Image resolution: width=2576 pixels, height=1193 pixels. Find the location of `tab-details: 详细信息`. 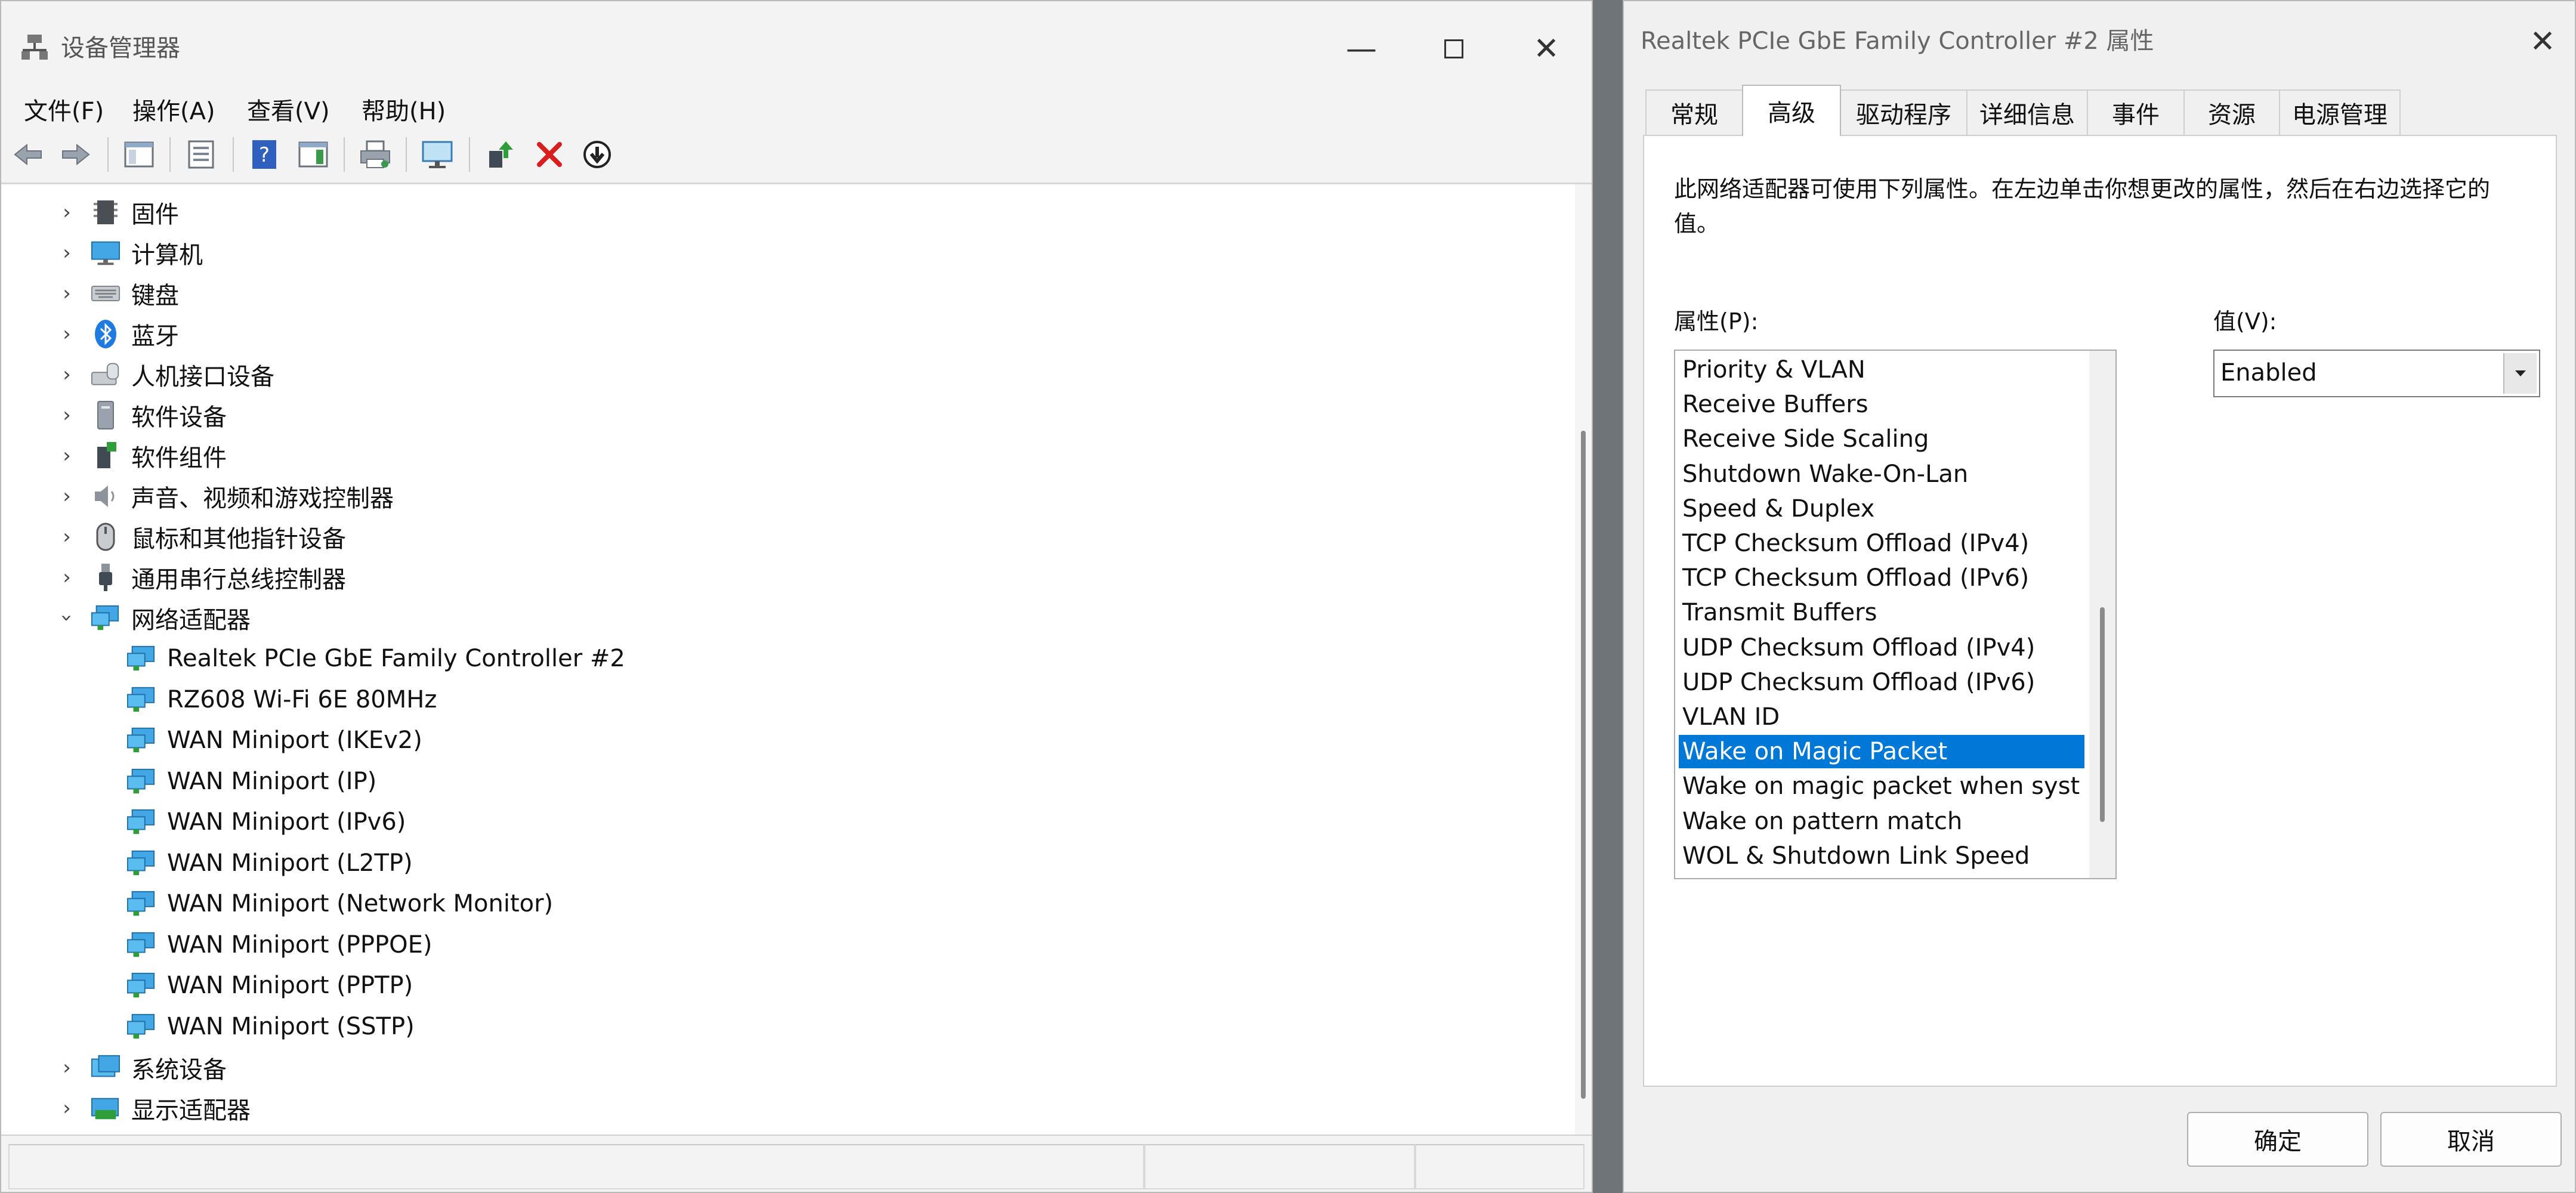

tab-details: 详细信息 is located at coordinates (2027, 112).